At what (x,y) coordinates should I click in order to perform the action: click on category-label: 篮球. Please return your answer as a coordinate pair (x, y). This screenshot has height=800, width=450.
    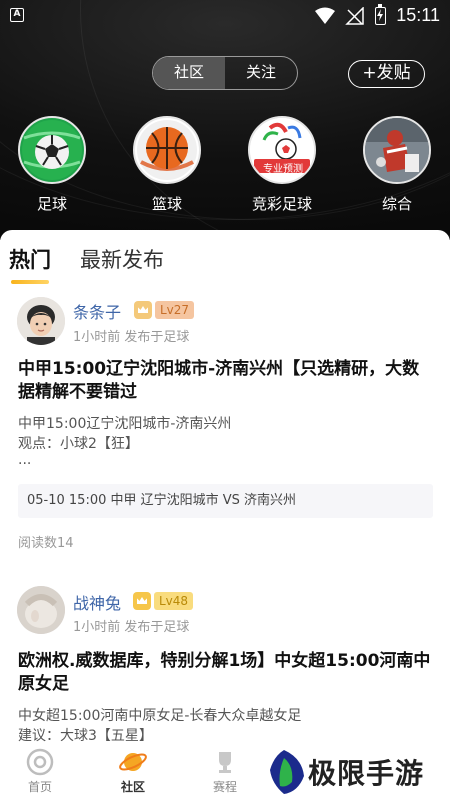
    Looking at the image, I should click on (166, 204).